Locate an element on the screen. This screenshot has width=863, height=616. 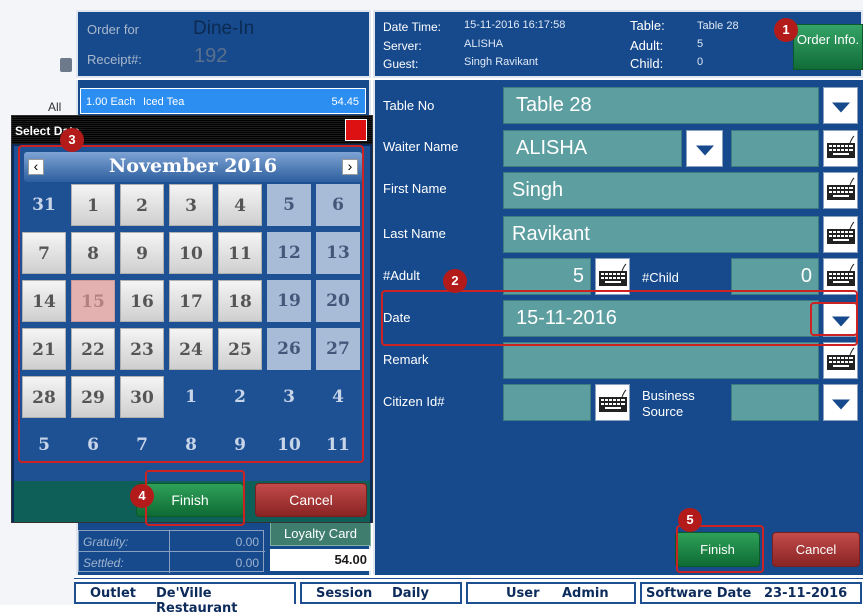
citizen-label: Citizen Id# is located at coordinates (414, 401).